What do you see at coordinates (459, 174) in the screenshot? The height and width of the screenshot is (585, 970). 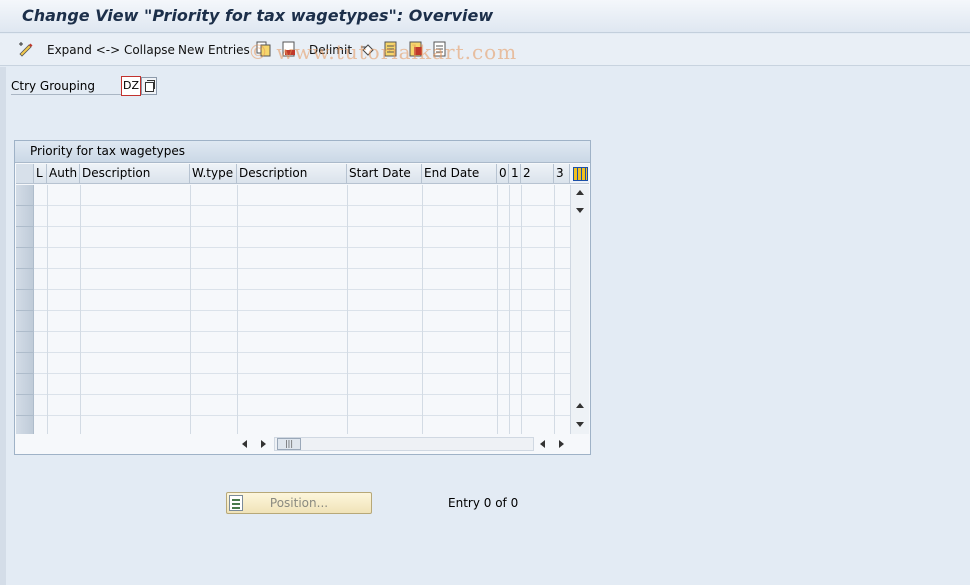 I see `column-header-end-date: End Date` at bounding box center [459, 174].